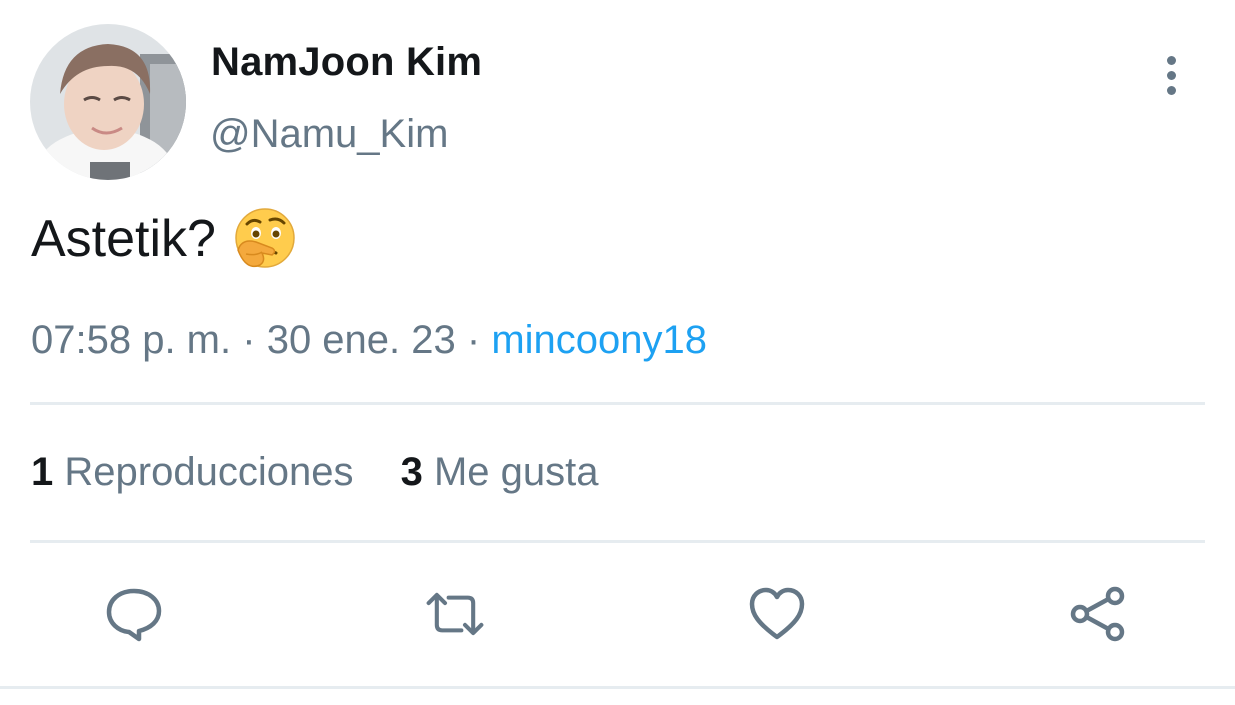  Describe the element at coordinates (265, 239) in the screenshot. I see `thinking-face-emoji-icon` at that location.